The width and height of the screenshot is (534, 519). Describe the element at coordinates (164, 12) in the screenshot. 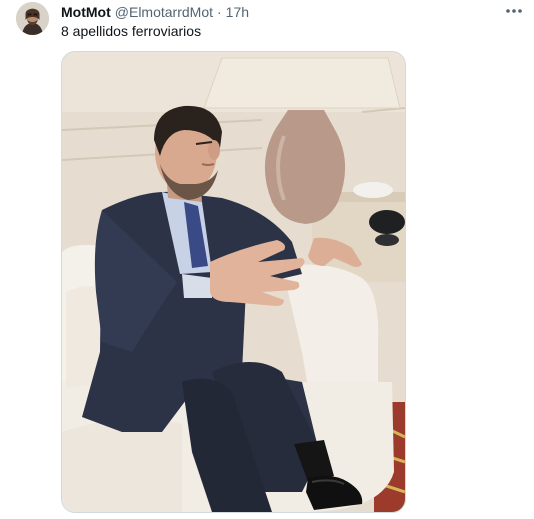

I see `user-handle: @ElmotarrdMot` at that location.